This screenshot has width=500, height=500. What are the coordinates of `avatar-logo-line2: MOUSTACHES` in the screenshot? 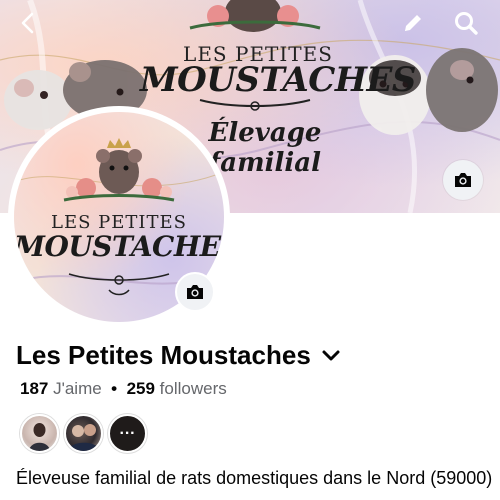 It's located at (119, 246).